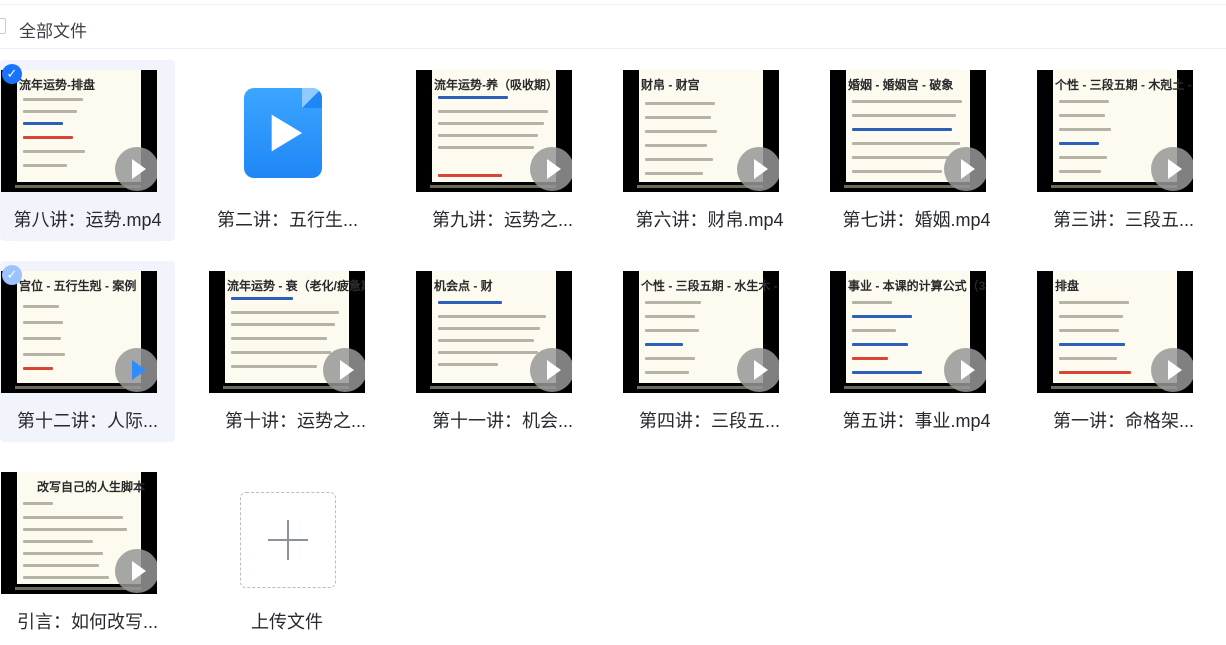 The height and width of the screenshot is (645, 1226). Describe the element at coordinates (916, 219) in the screenshot. I see `file-name: 第七讲：婚姻.mp4` at that location.